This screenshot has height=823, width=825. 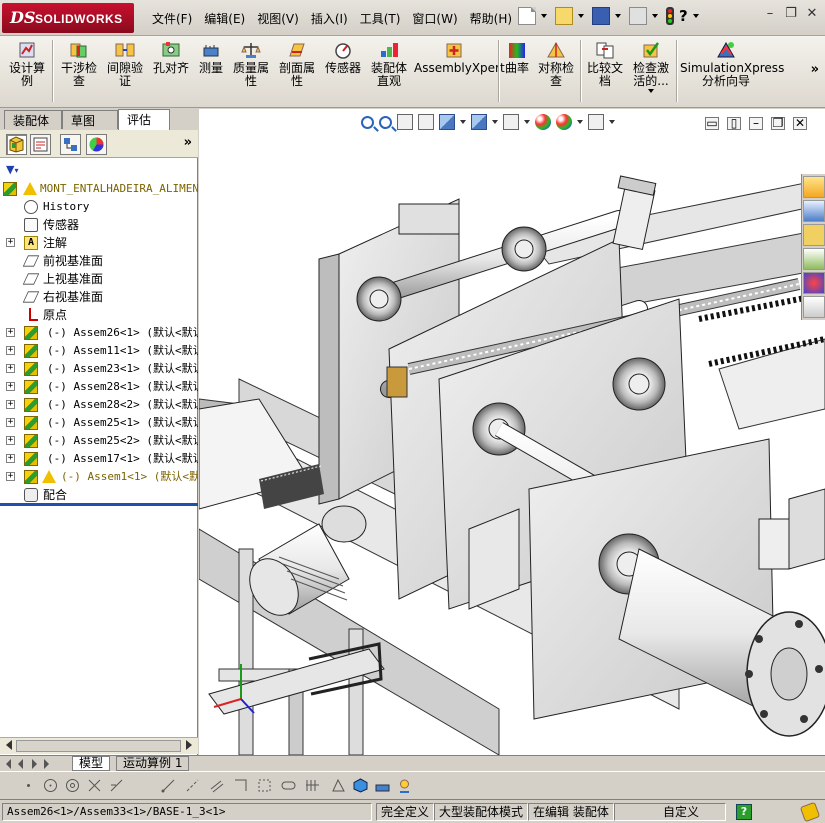 I want to click on menu-insert: 插入(I), so click(x=329, y=18).